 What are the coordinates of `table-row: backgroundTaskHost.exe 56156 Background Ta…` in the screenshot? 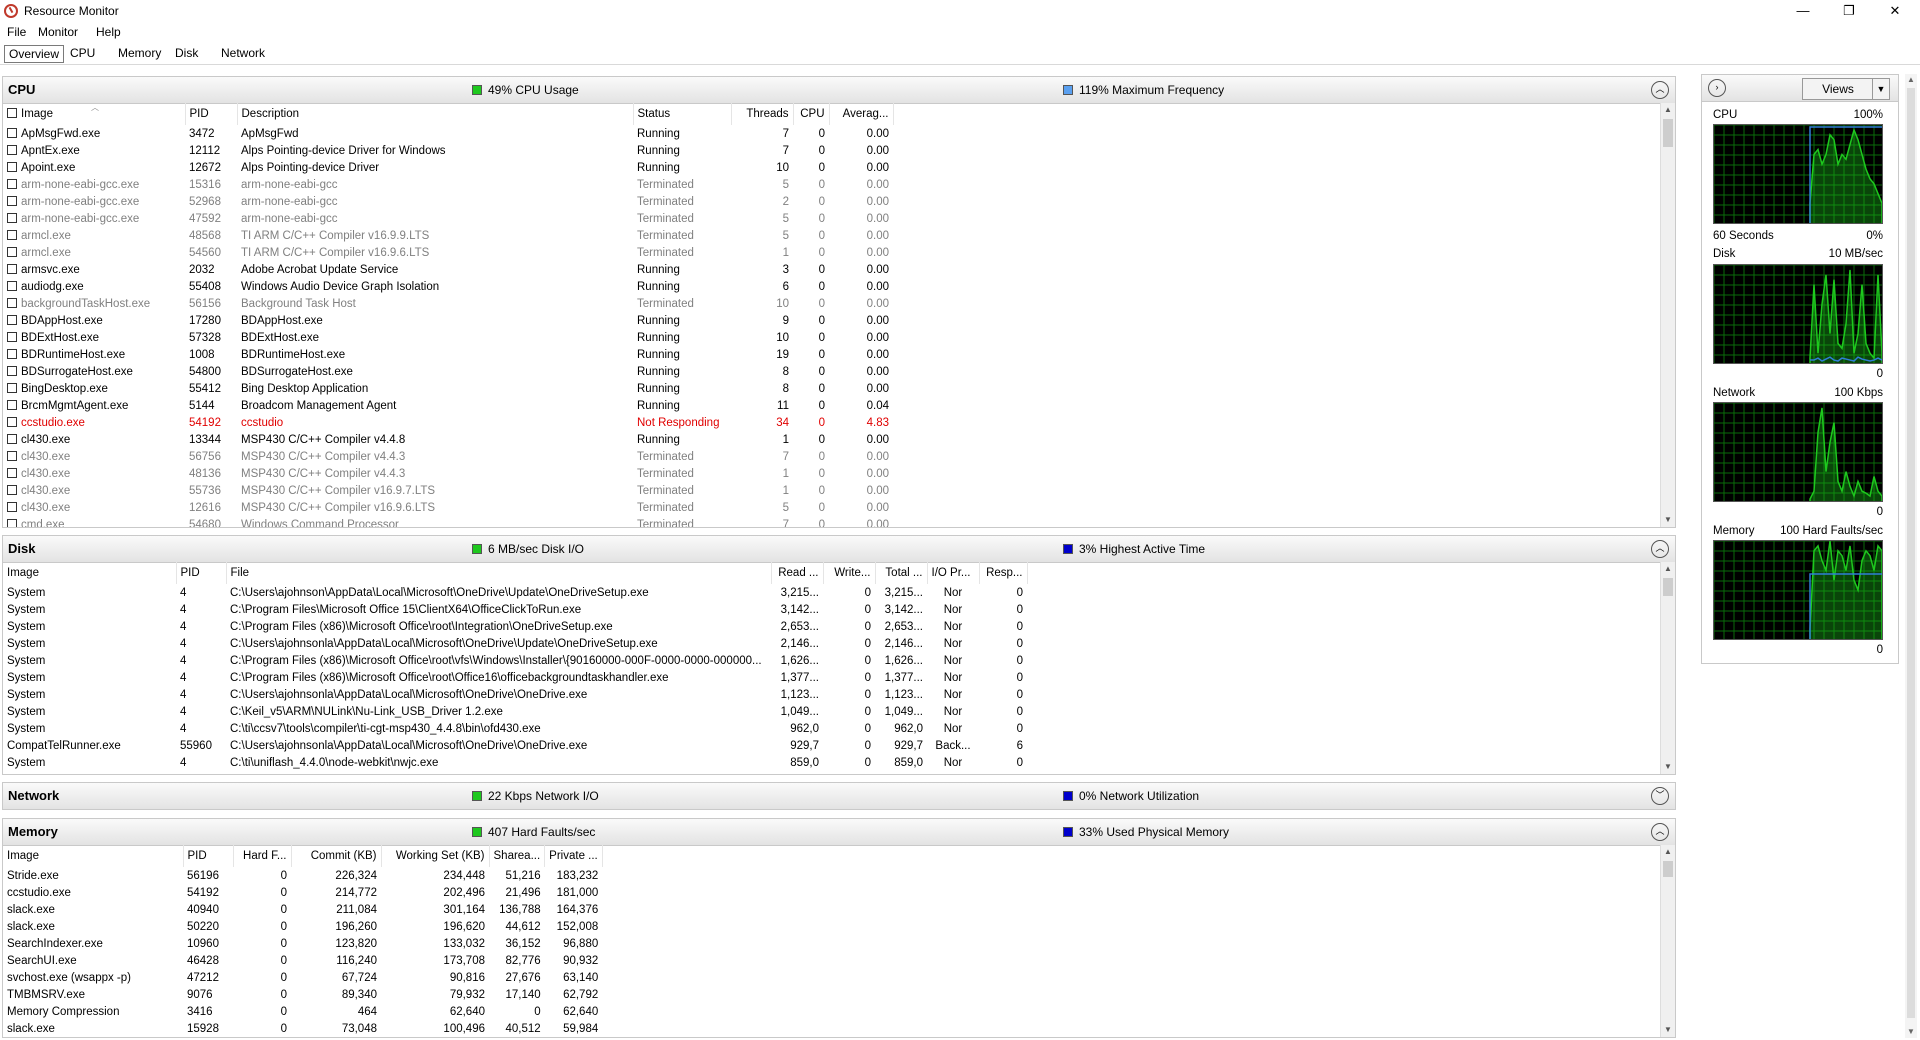 It's located at (448, 303).